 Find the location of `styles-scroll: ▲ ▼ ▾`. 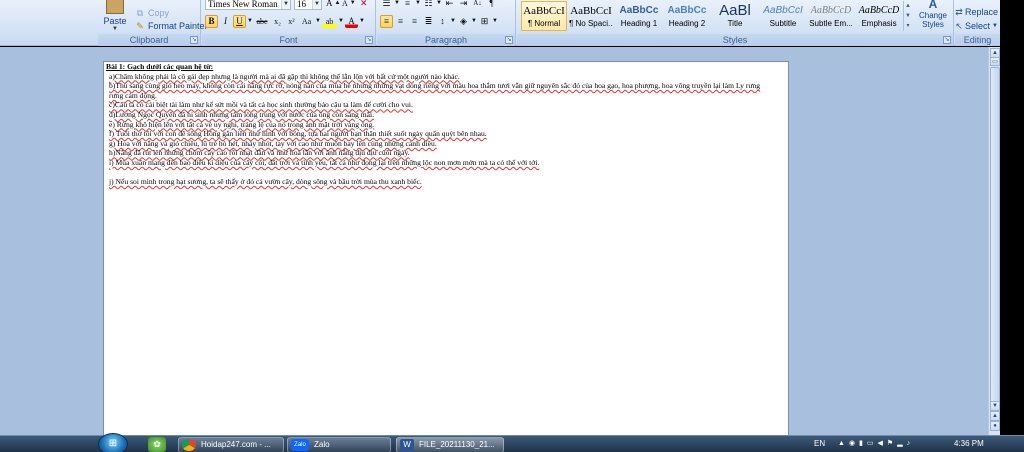

styles-scroll: ▲ ▼ ▾ is located at coordinates (907, 16).